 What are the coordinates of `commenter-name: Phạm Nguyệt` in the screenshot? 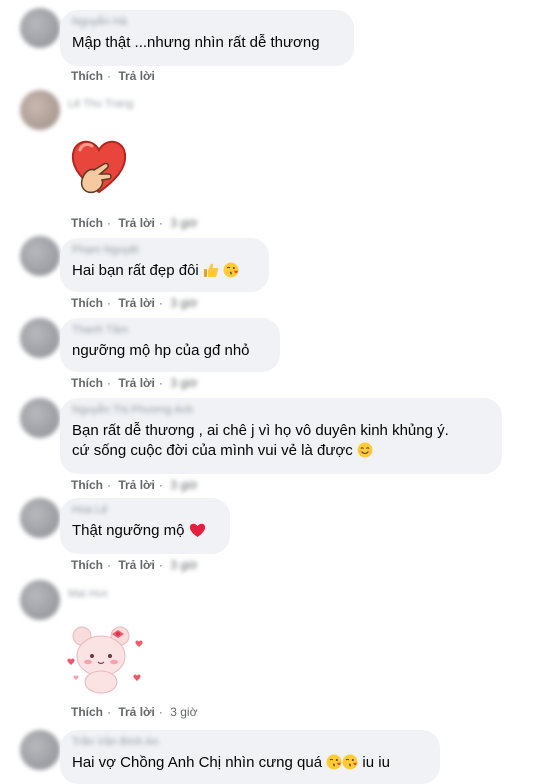 It's located at (164, 251).